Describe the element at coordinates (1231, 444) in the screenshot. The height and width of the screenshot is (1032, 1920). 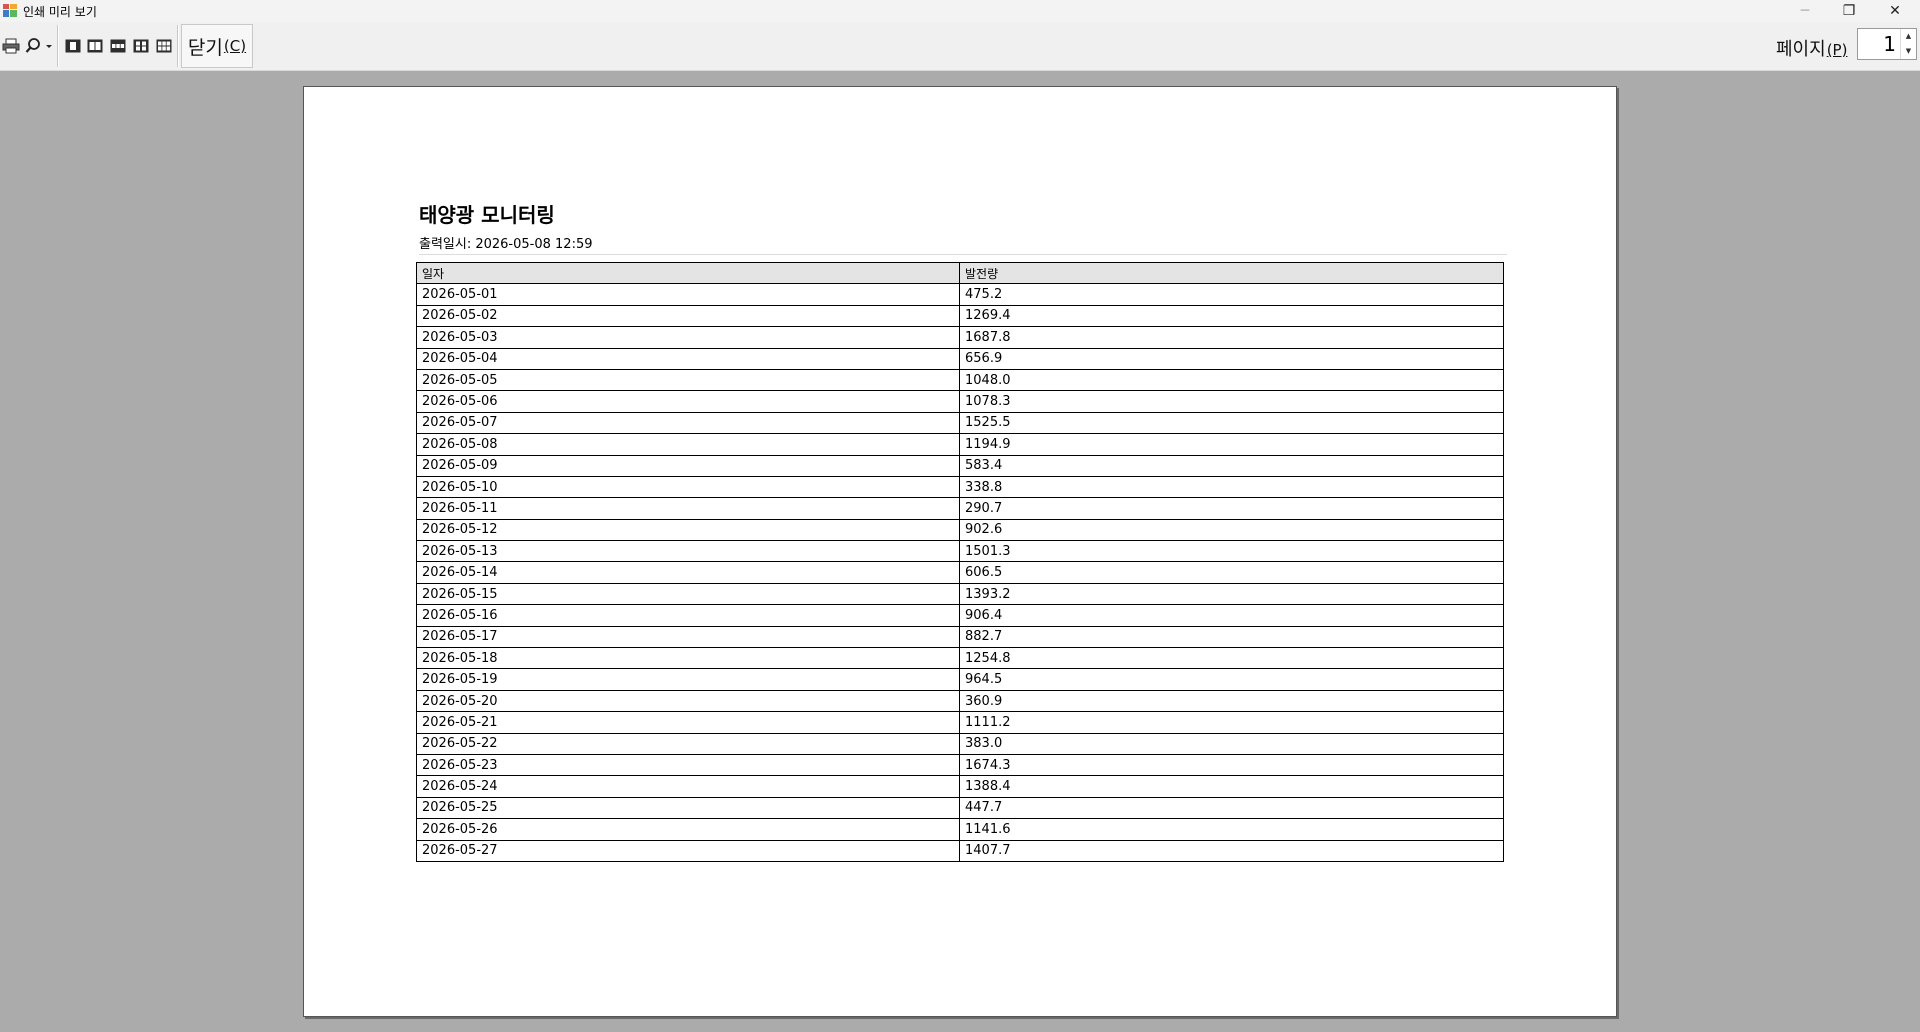
I see `generation-cell: 1194.9` at that location.